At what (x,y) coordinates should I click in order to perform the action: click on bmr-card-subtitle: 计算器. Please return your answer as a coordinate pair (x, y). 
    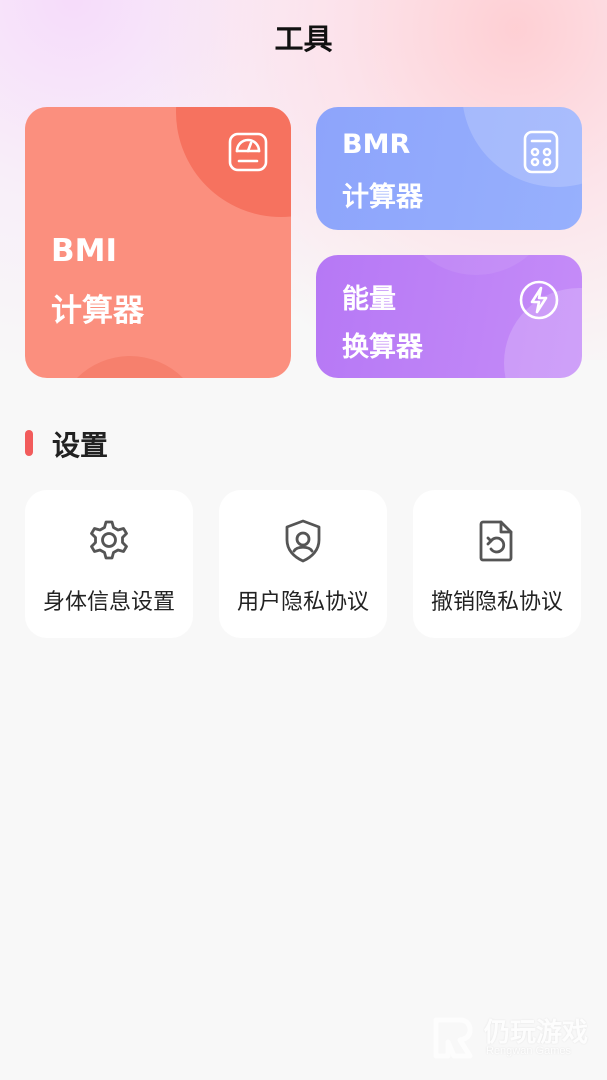
    Looking at the image, I should click on (382, 197).